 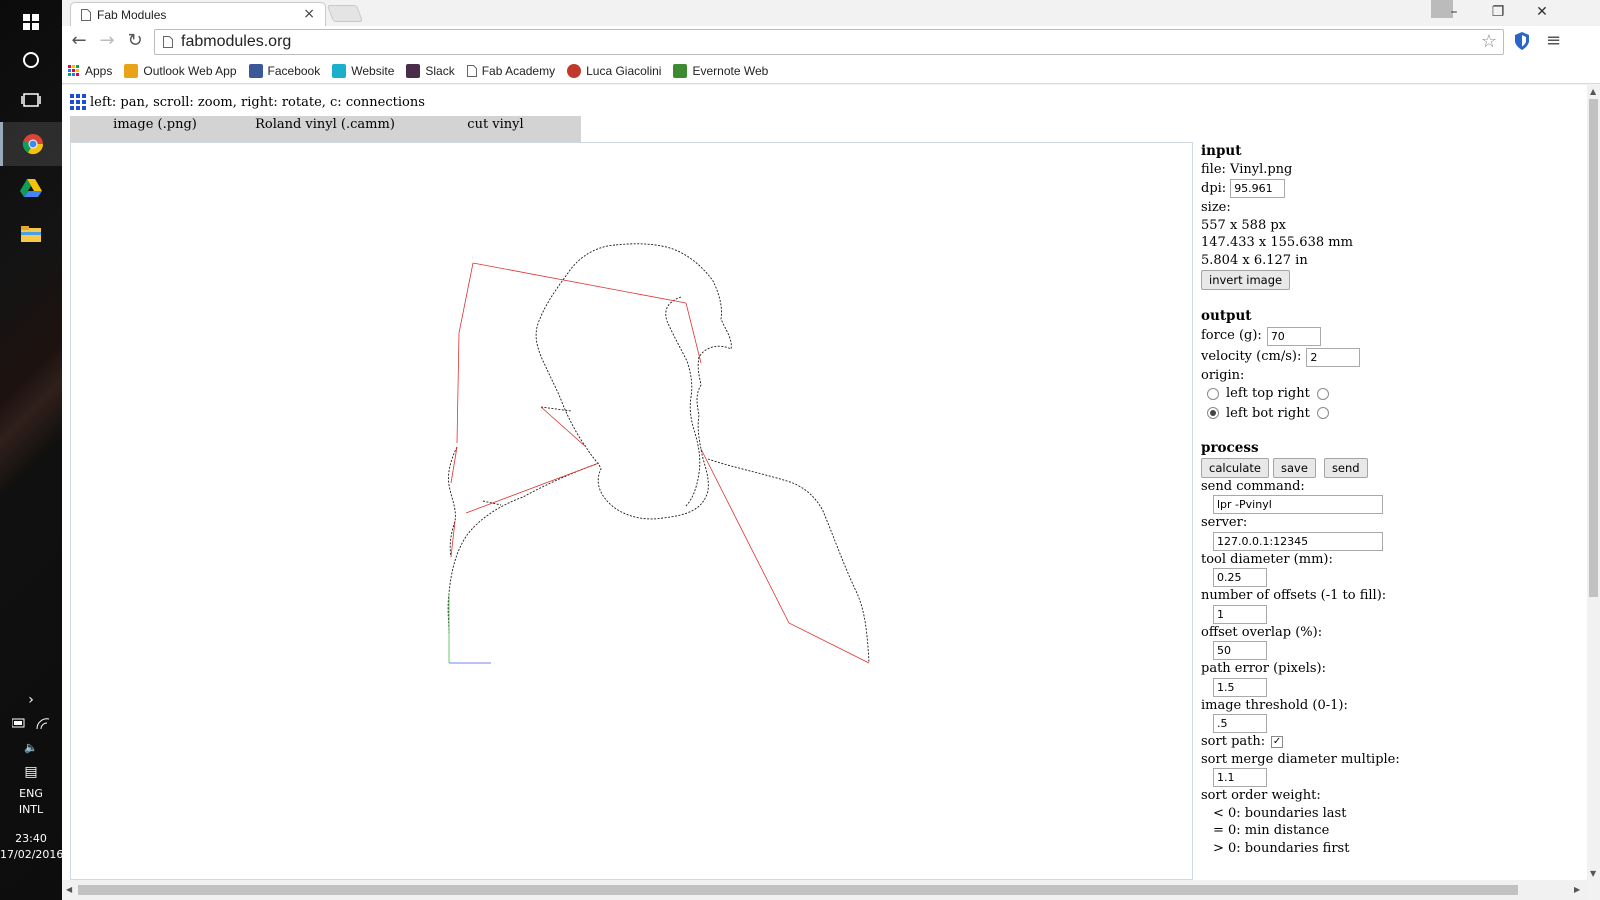 What do you see at coordinates (1268, 413) in the screenshot?
I see `origin-row2-label: left bot right` at bounding box center [1268, 413].